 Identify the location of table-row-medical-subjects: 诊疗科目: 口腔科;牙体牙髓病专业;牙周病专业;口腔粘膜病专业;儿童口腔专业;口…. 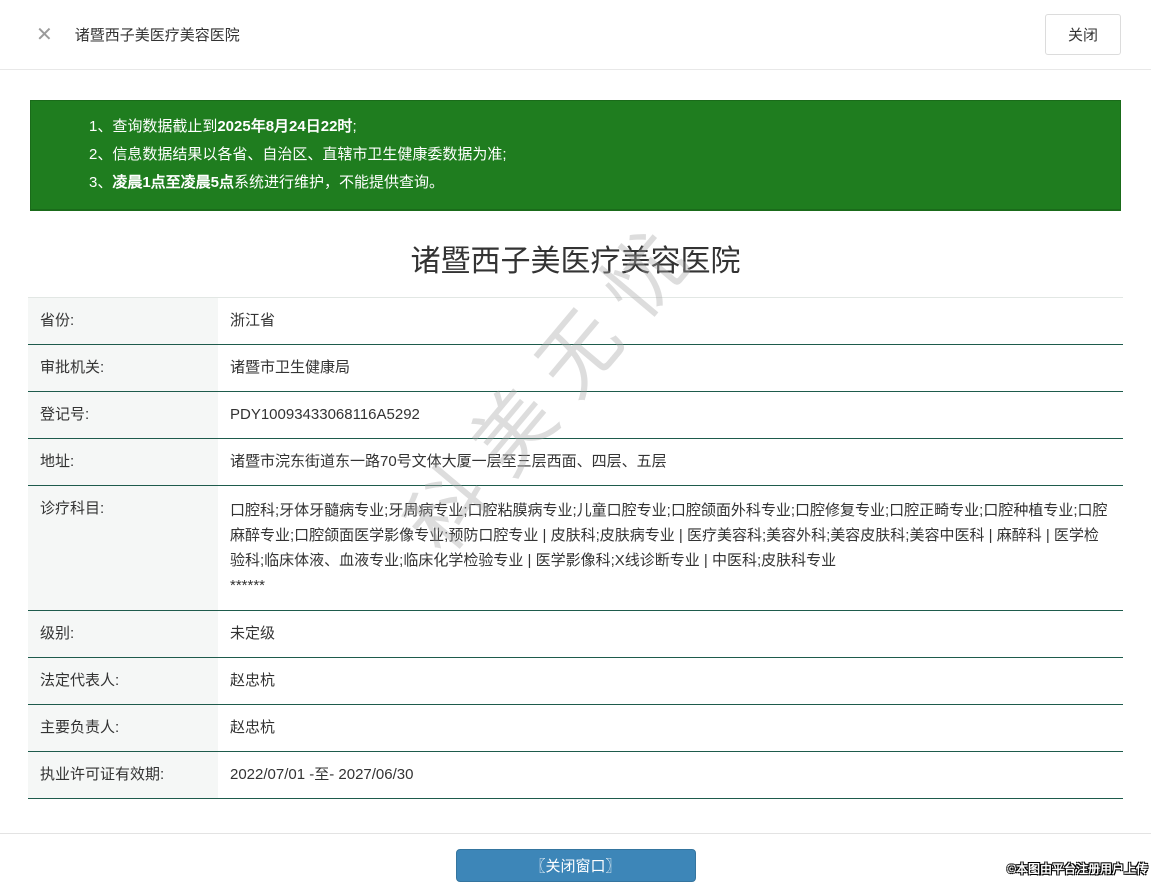
(575, 548).